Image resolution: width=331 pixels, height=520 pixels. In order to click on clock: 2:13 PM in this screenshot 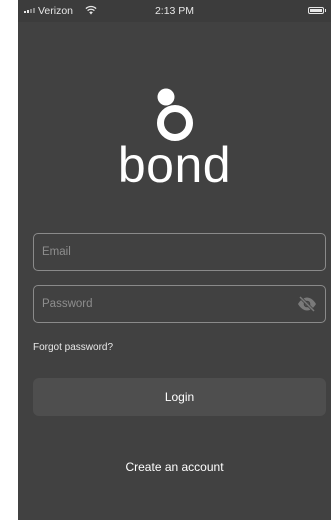, I will do `click(174, 11)`.